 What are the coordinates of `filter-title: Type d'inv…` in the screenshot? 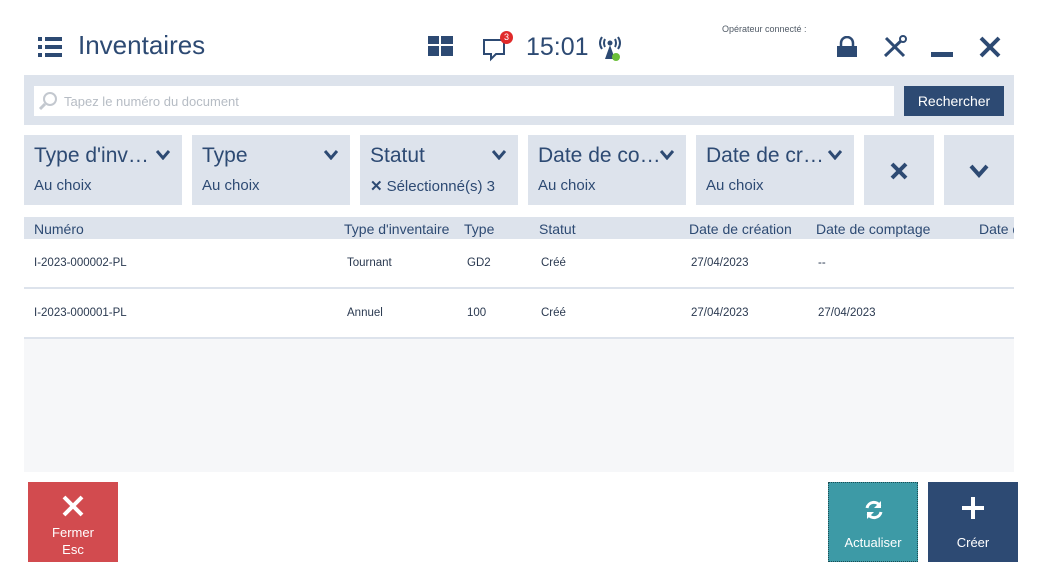 It's located at (91, 155).